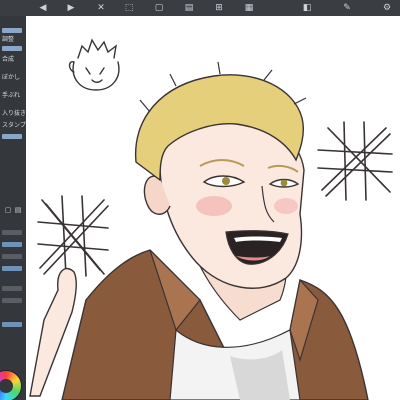 The height and width of the screenshot is (400, 400). What do you see at coordinates (219, 8) in the screenshot?
I see `snap-icon: ⊞` at bounding box center [219, 8].